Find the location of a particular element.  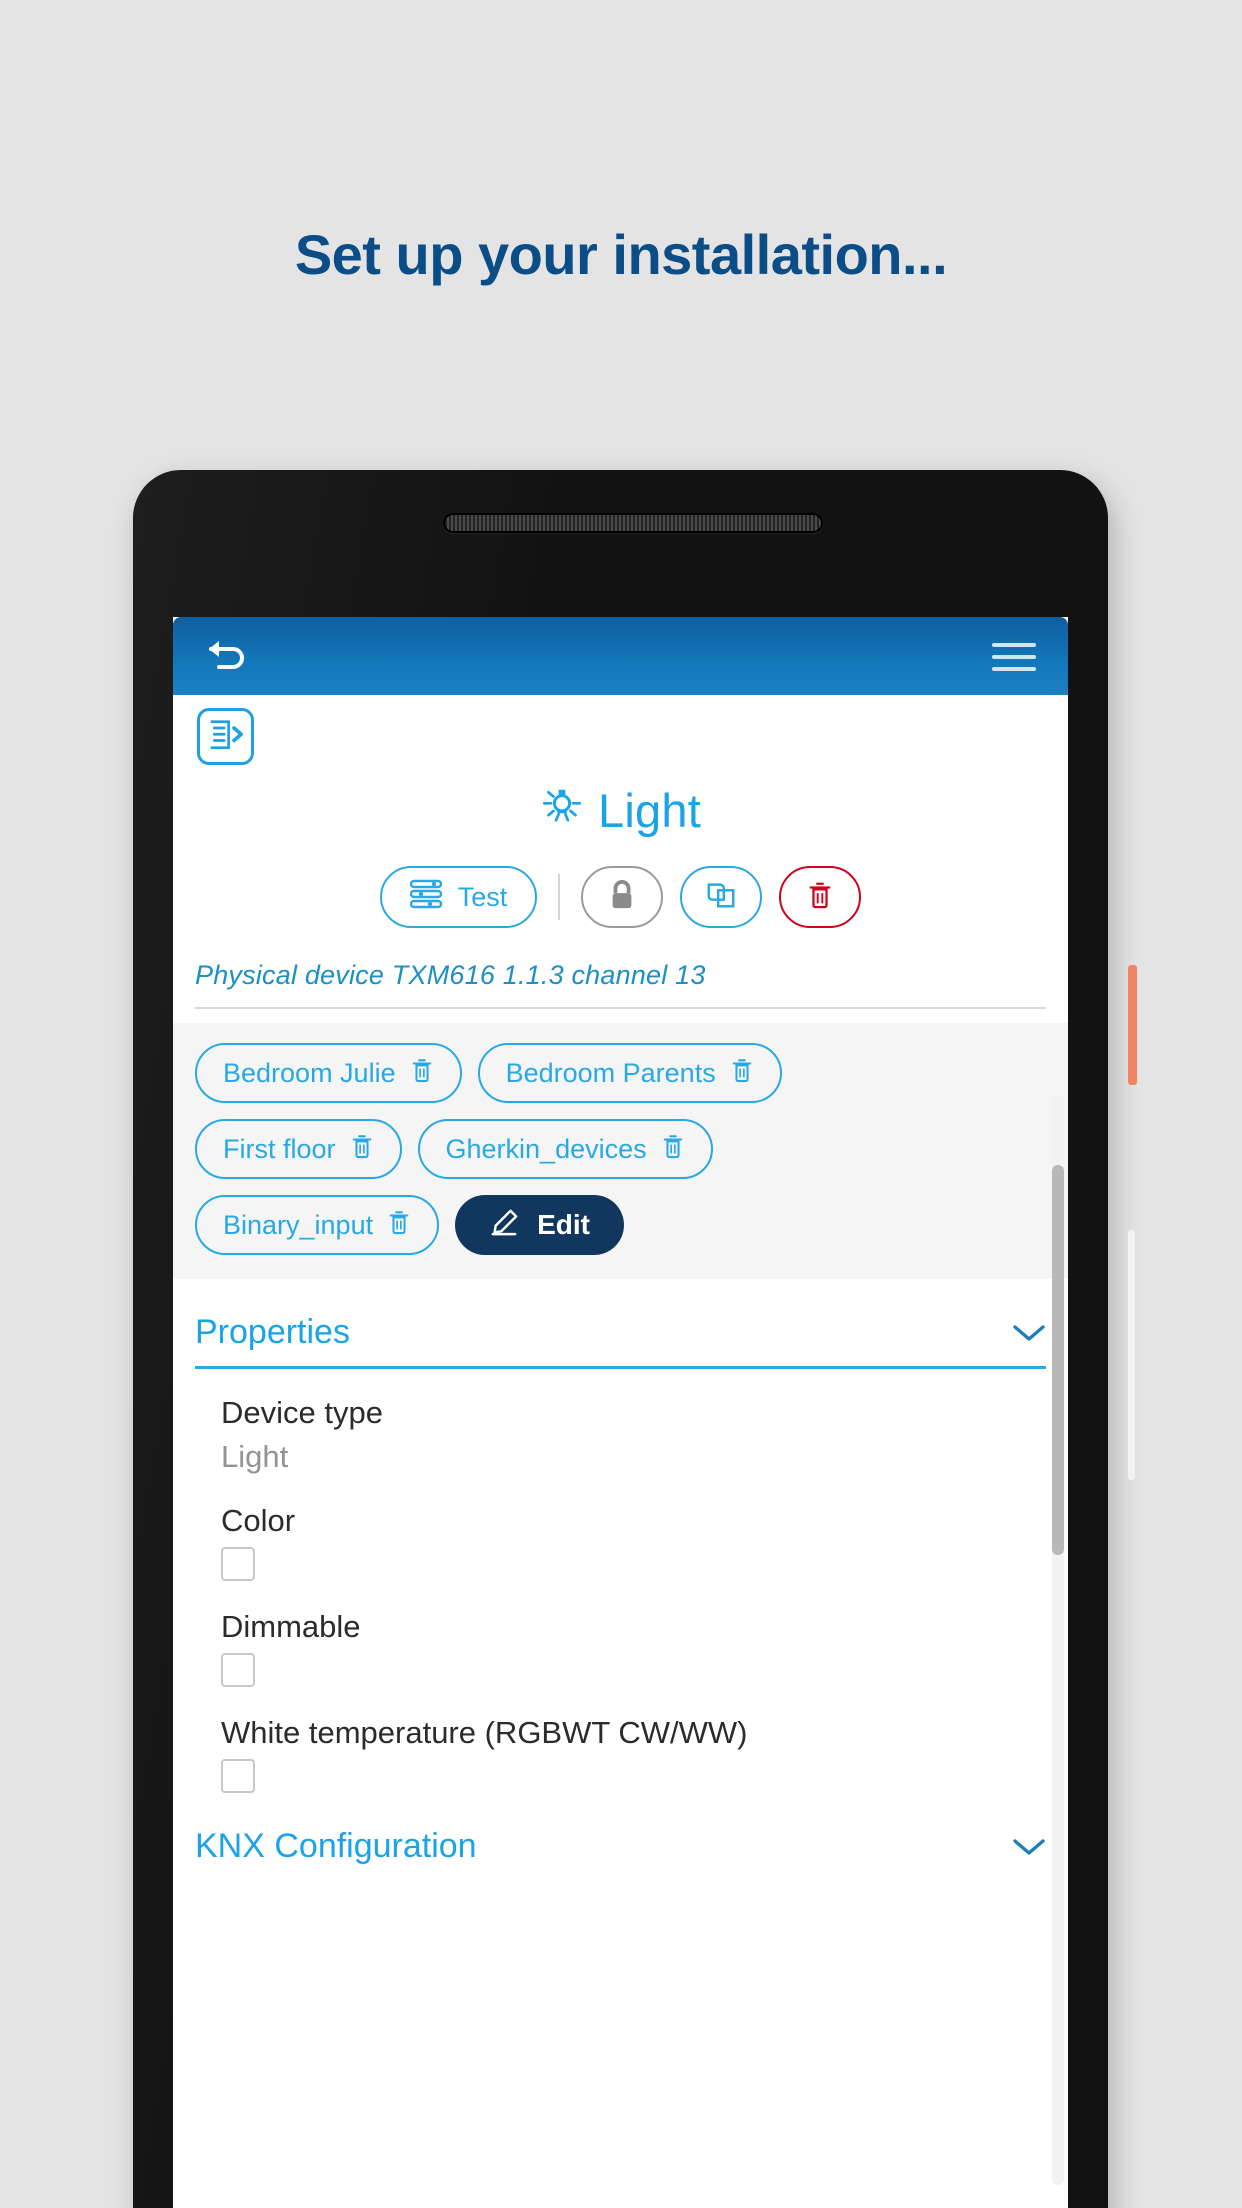

tag-chip: Gherkin_devices is located at coordinates (565, 1149).